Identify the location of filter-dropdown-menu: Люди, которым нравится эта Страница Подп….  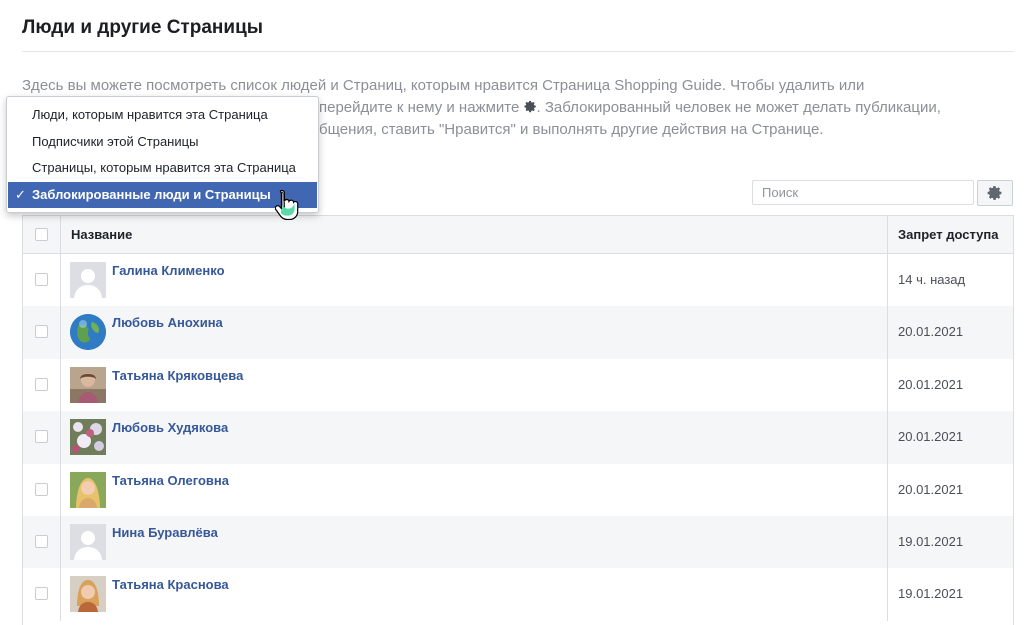
(162, 154).